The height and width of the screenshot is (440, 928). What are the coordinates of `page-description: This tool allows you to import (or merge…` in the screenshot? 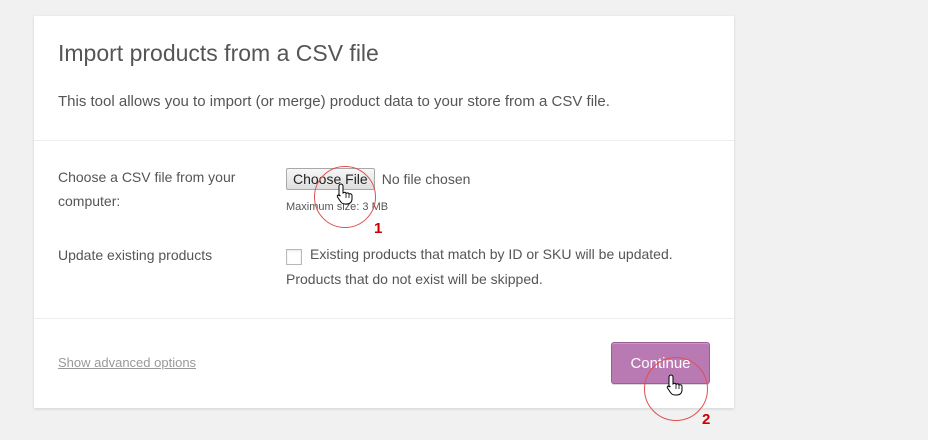 It's located at (334, 101).